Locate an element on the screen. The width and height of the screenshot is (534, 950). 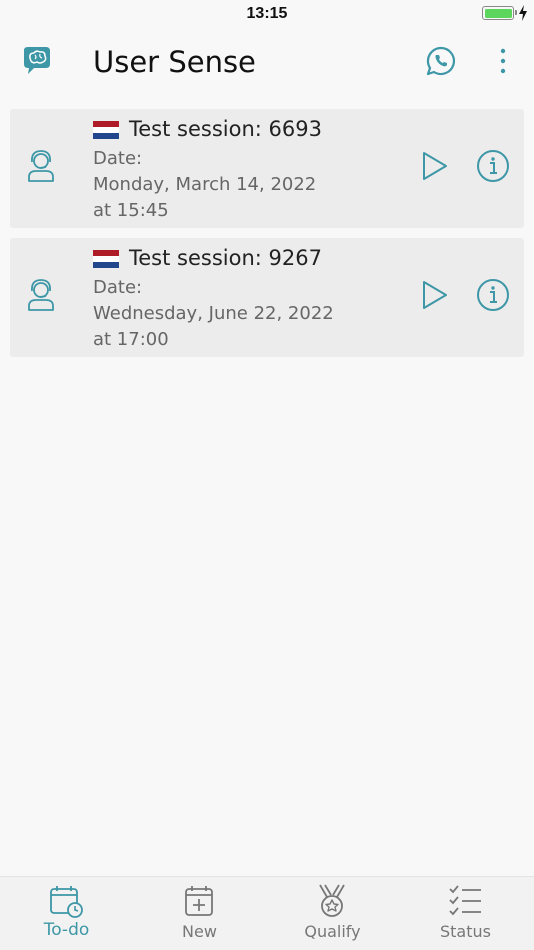
status-time: 13:15 is located at coordinates (267, 13).